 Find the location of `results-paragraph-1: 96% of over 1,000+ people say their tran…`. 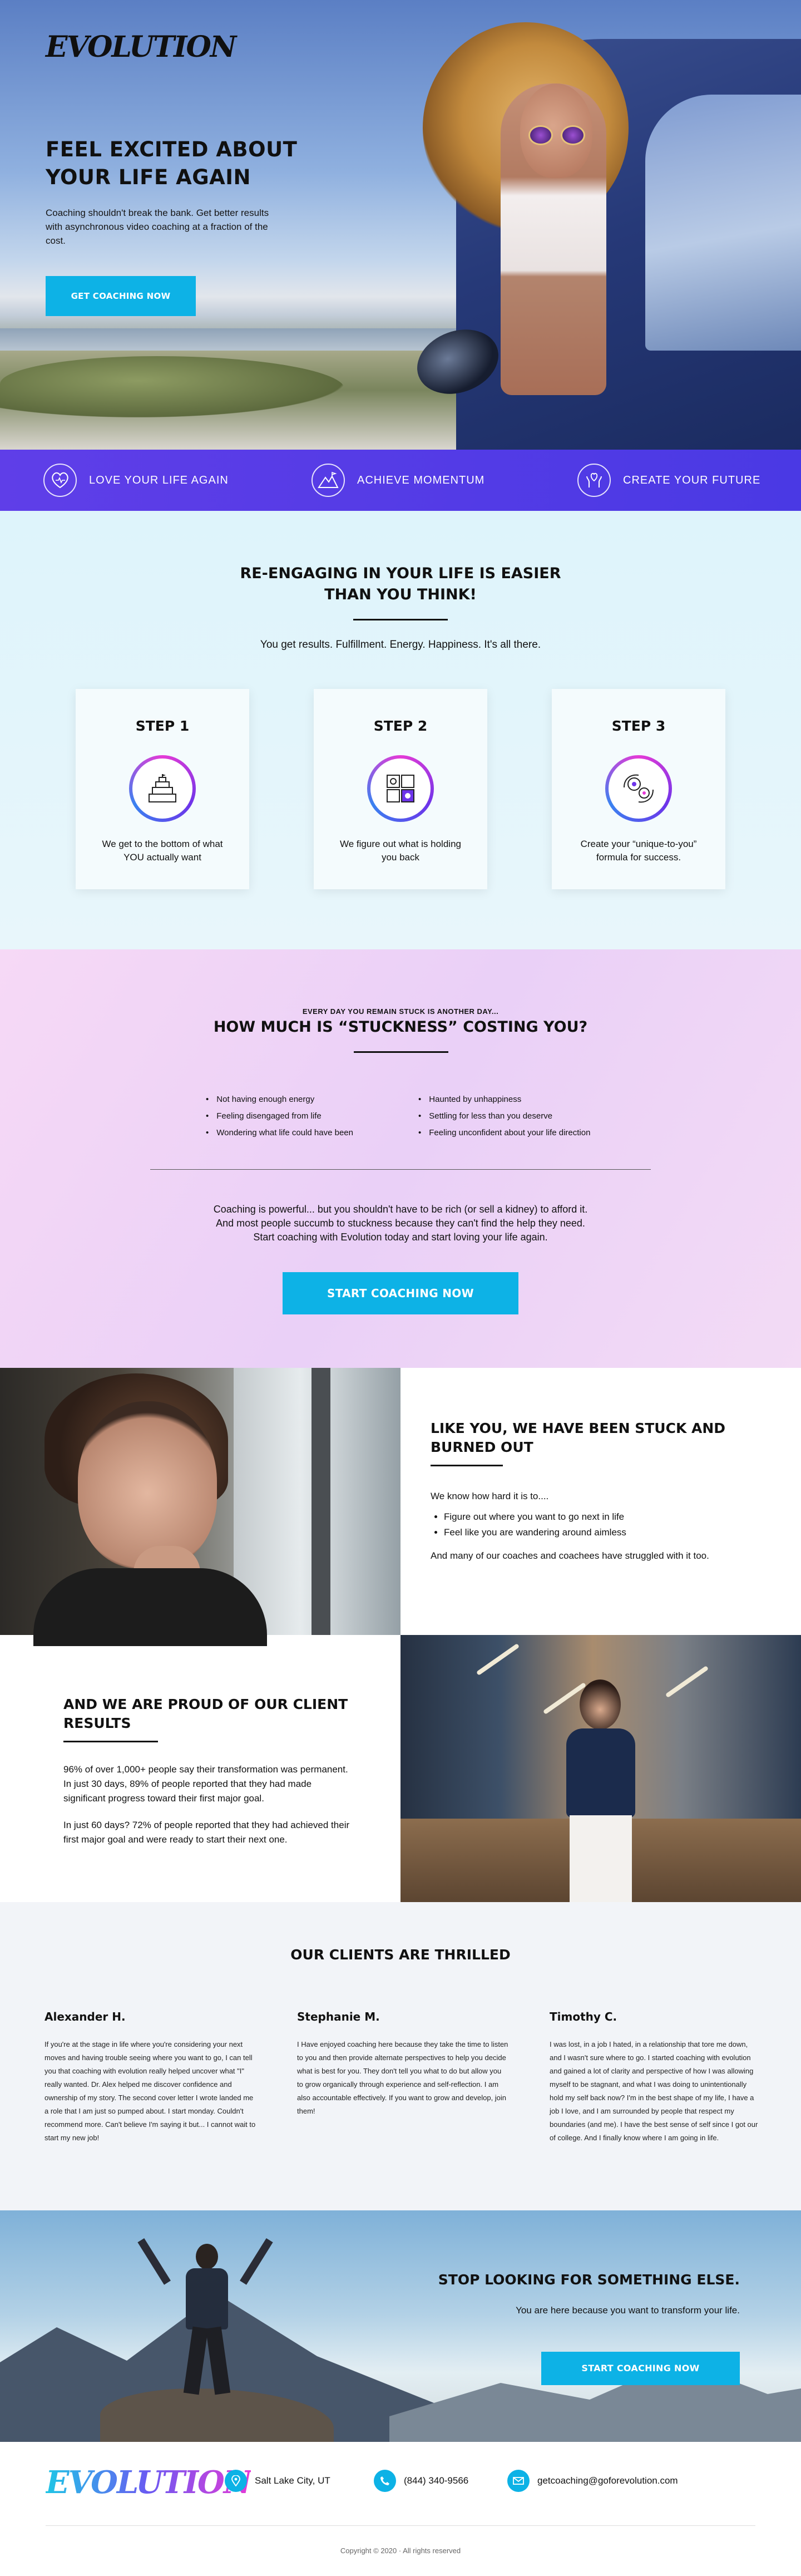

results-paragraph-1: 96% of over 1,000+ people say their tran… is located at coordinates (205, 1784).